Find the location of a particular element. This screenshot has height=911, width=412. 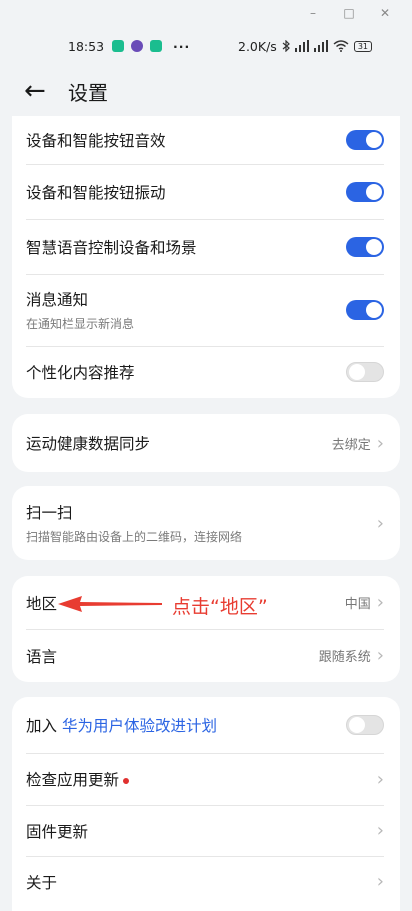

setting-description: 在通知栏显示新消息 is located at coordinates (80, 324).